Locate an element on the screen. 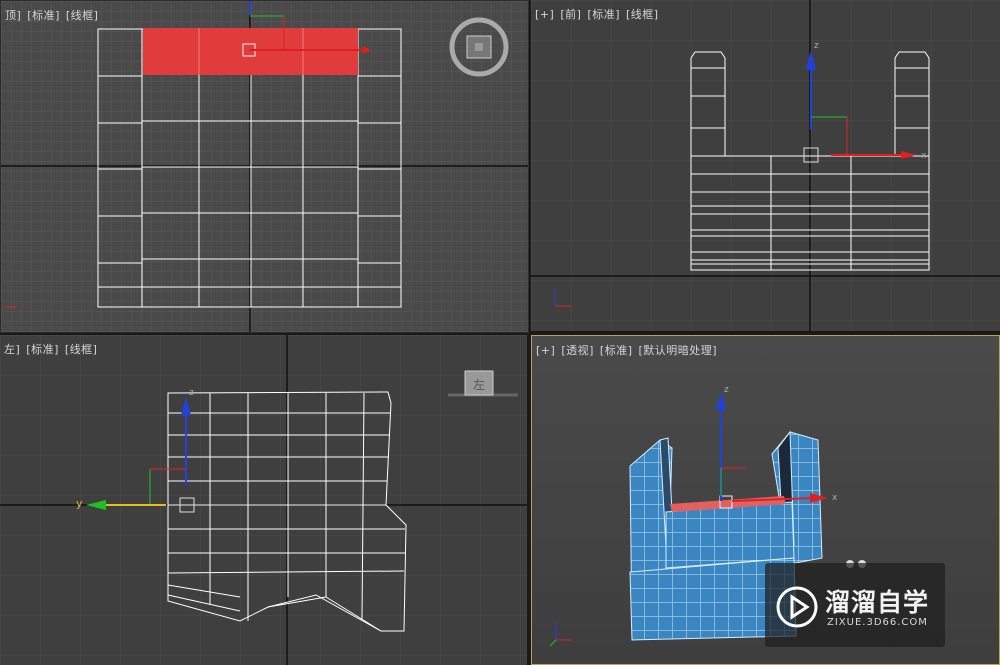  watermark: 溜溜自学 ZIXUE.3D66.COM is located at coordinates (855, 605).